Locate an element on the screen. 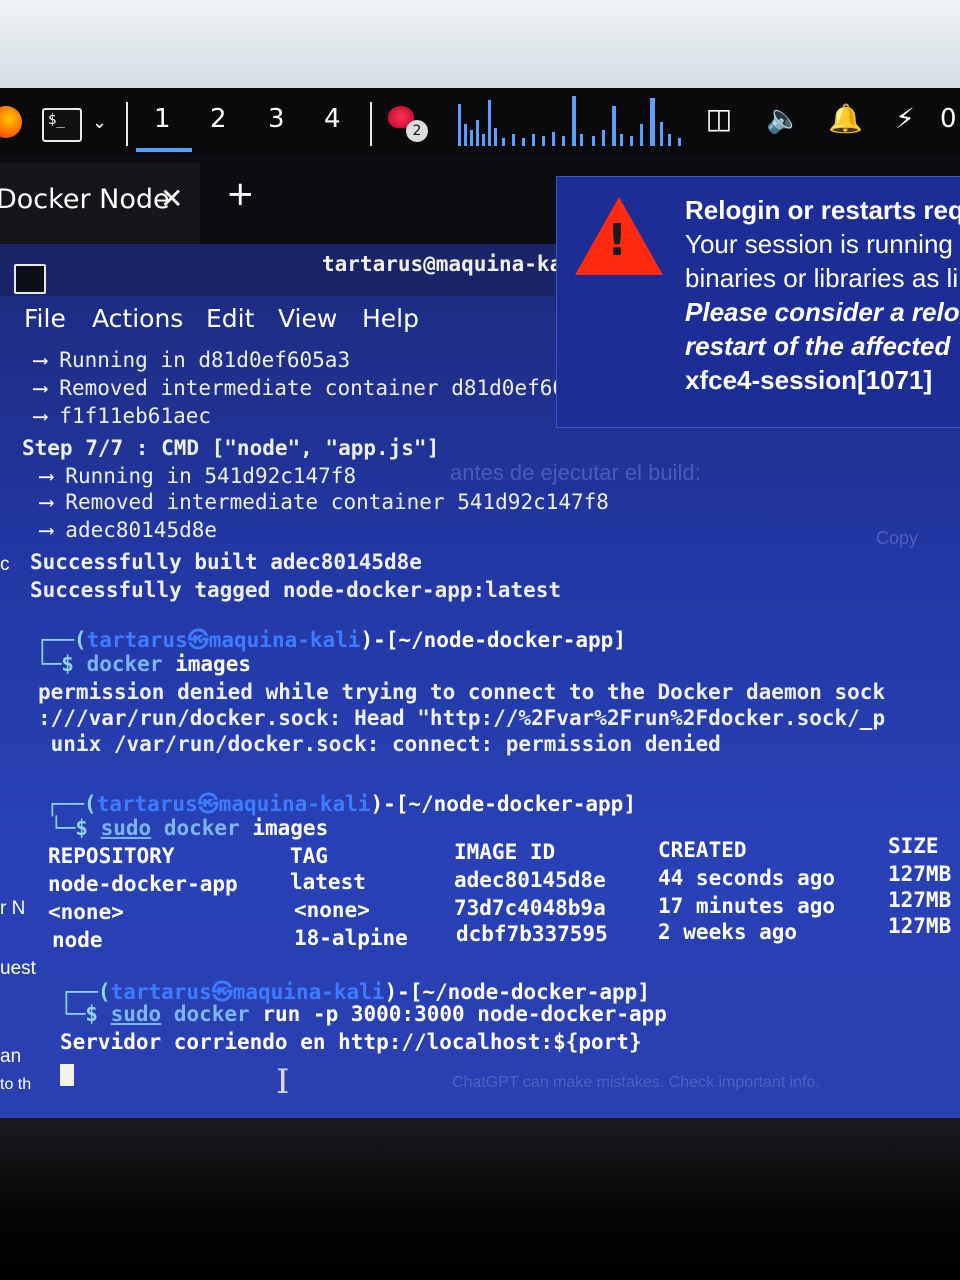 The image size is (960, 1280). notification-tray-icon: 2 is located at coordinates (406, 122).